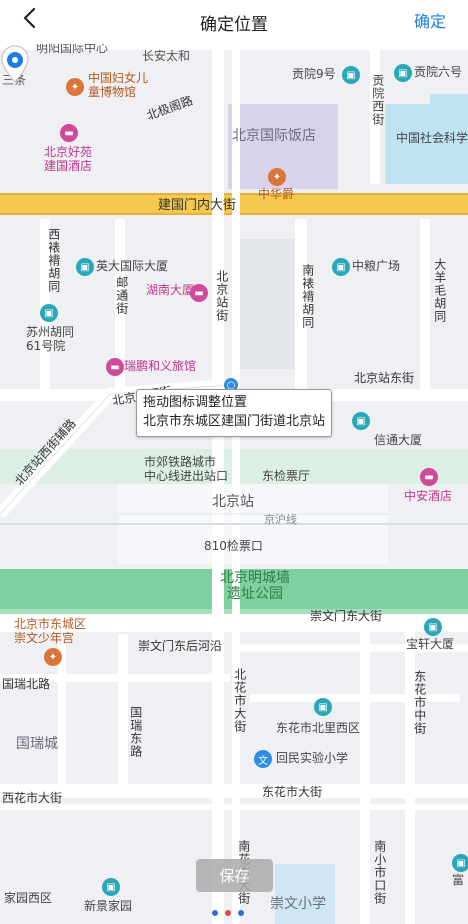 Image resolution: width=468 pixels, height=924 pixels. Describe the element at coordinates (233, 546) in the screenshot. I see `label-gate810: 810检票口` at that location.